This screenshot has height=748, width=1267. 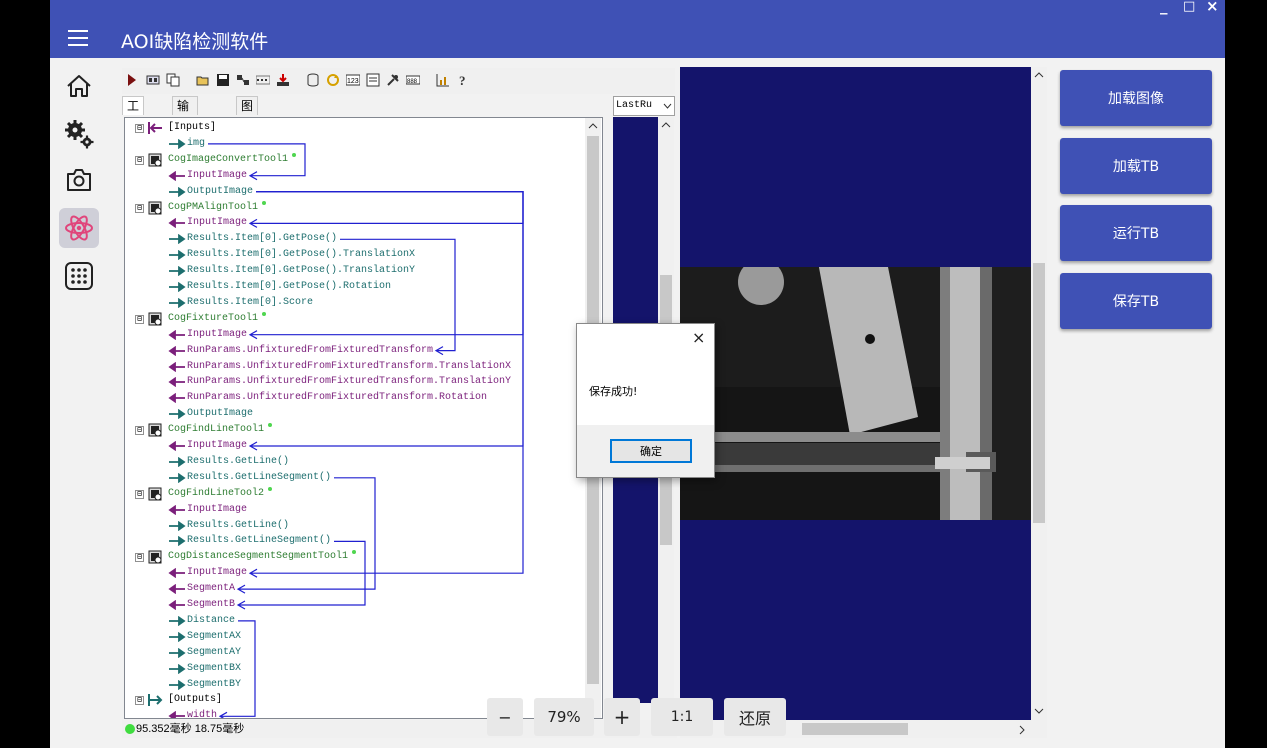 I want to click on tree-terminal: SegmentBY, so click(x=352, y=685).